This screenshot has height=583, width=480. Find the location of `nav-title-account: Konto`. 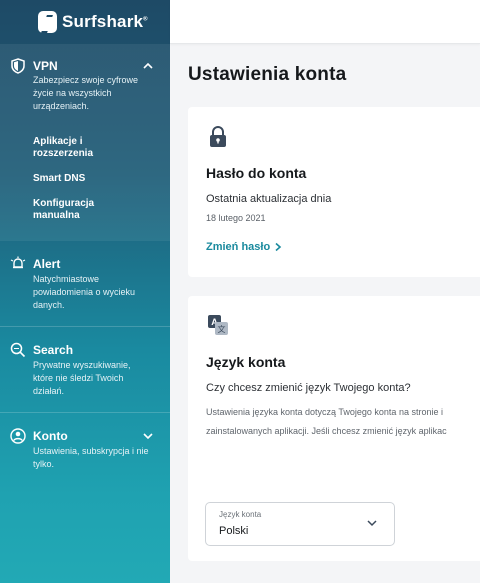

nav-title-account: Konto is located at coordinates (50, 436).